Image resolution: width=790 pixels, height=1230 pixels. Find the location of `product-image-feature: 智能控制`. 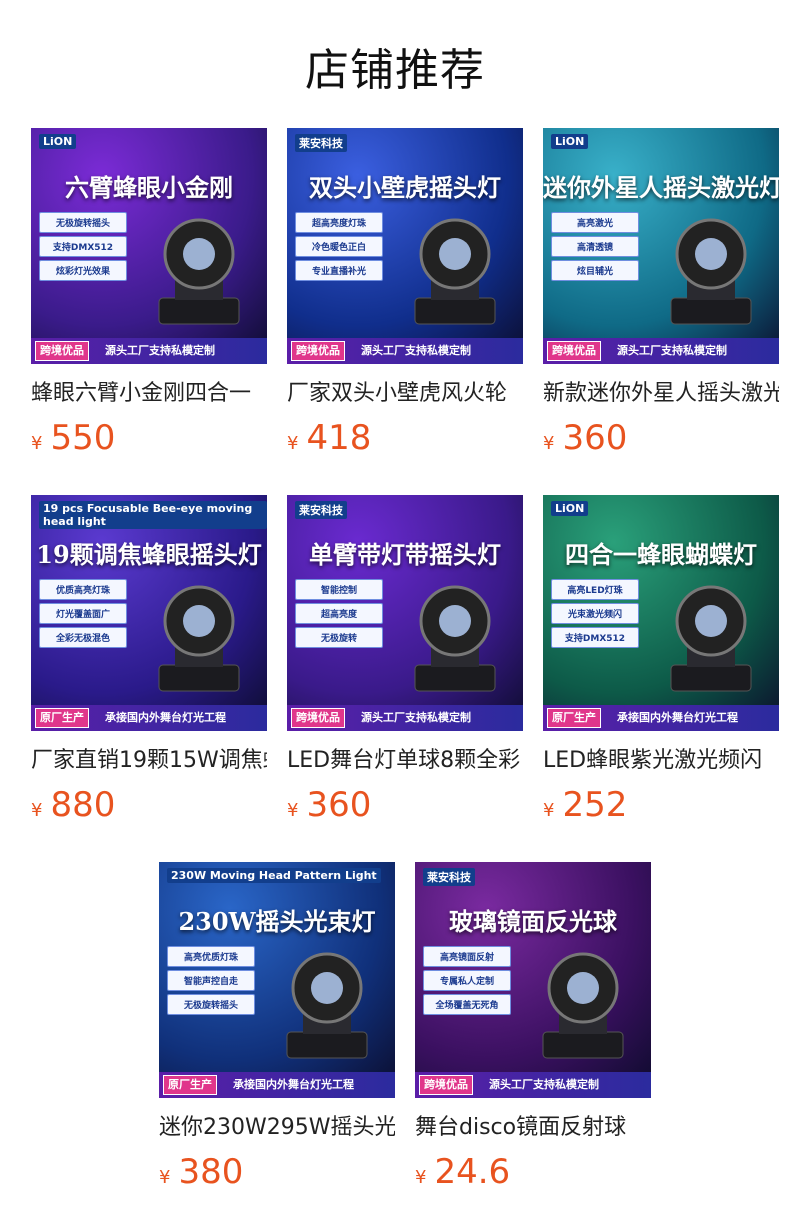

product-image-feature: 智能控制 is located at coordinates (339, 589).